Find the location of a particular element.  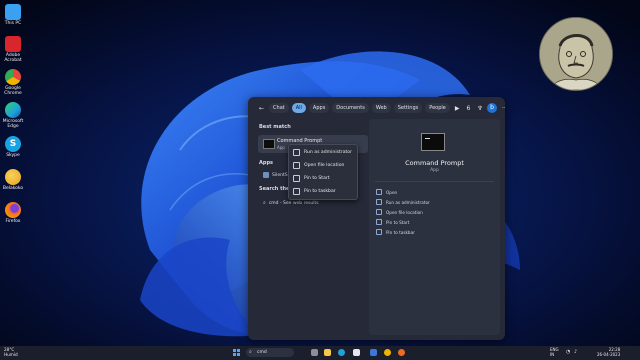

desktop-icon-belakoko: Belakoko is located at coordinates (13, 180).